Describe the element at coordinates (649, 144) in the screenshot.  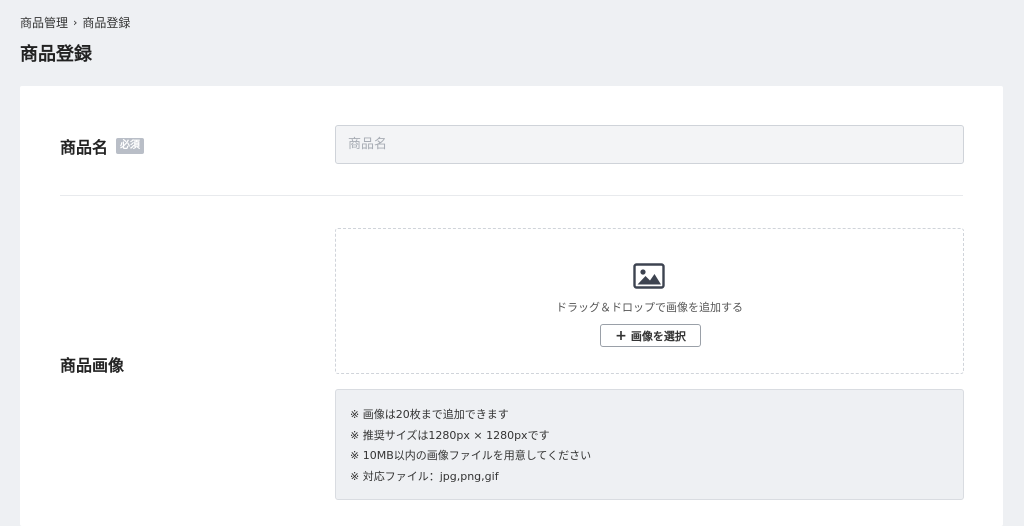
I see `product-name-input` at that location.